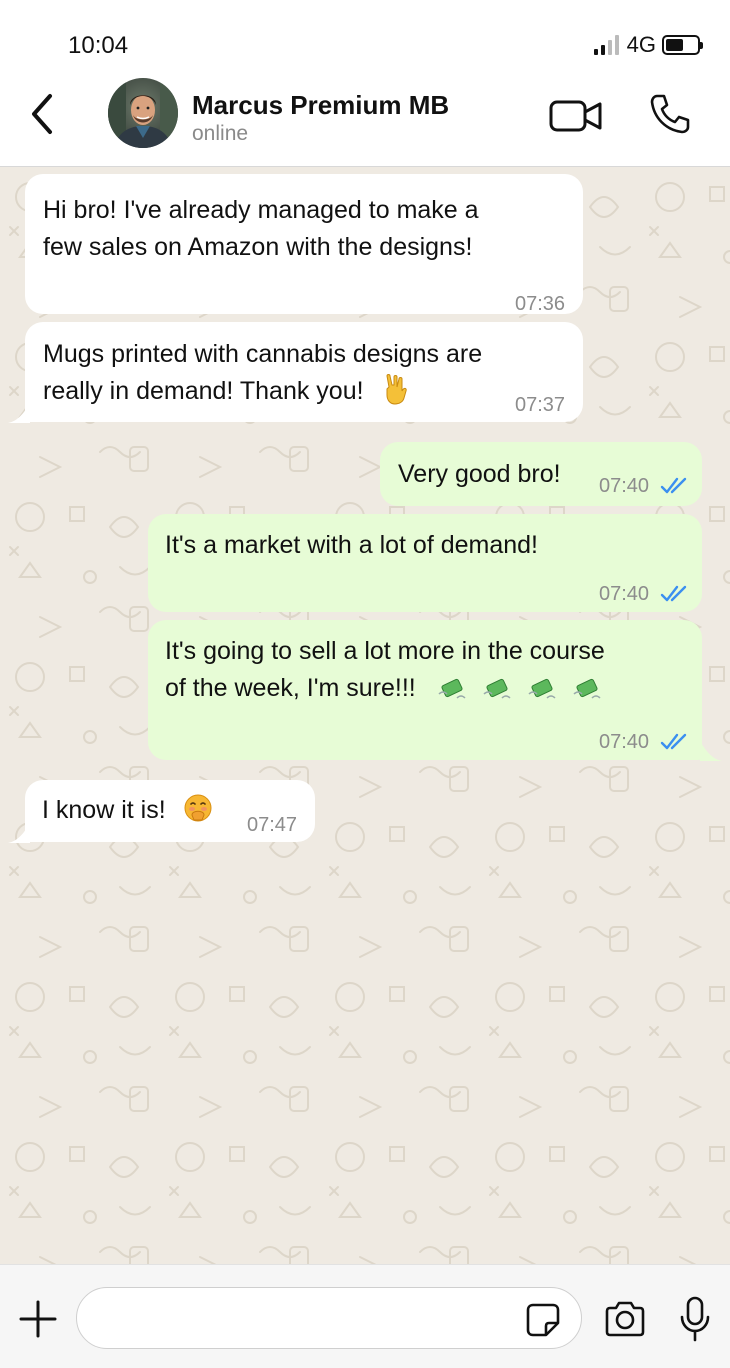 The width and height of the screenshot is (730, 1368). Describe the element at coordinates (682, 45) in the screenshot. I see `battery-icon` at that location.